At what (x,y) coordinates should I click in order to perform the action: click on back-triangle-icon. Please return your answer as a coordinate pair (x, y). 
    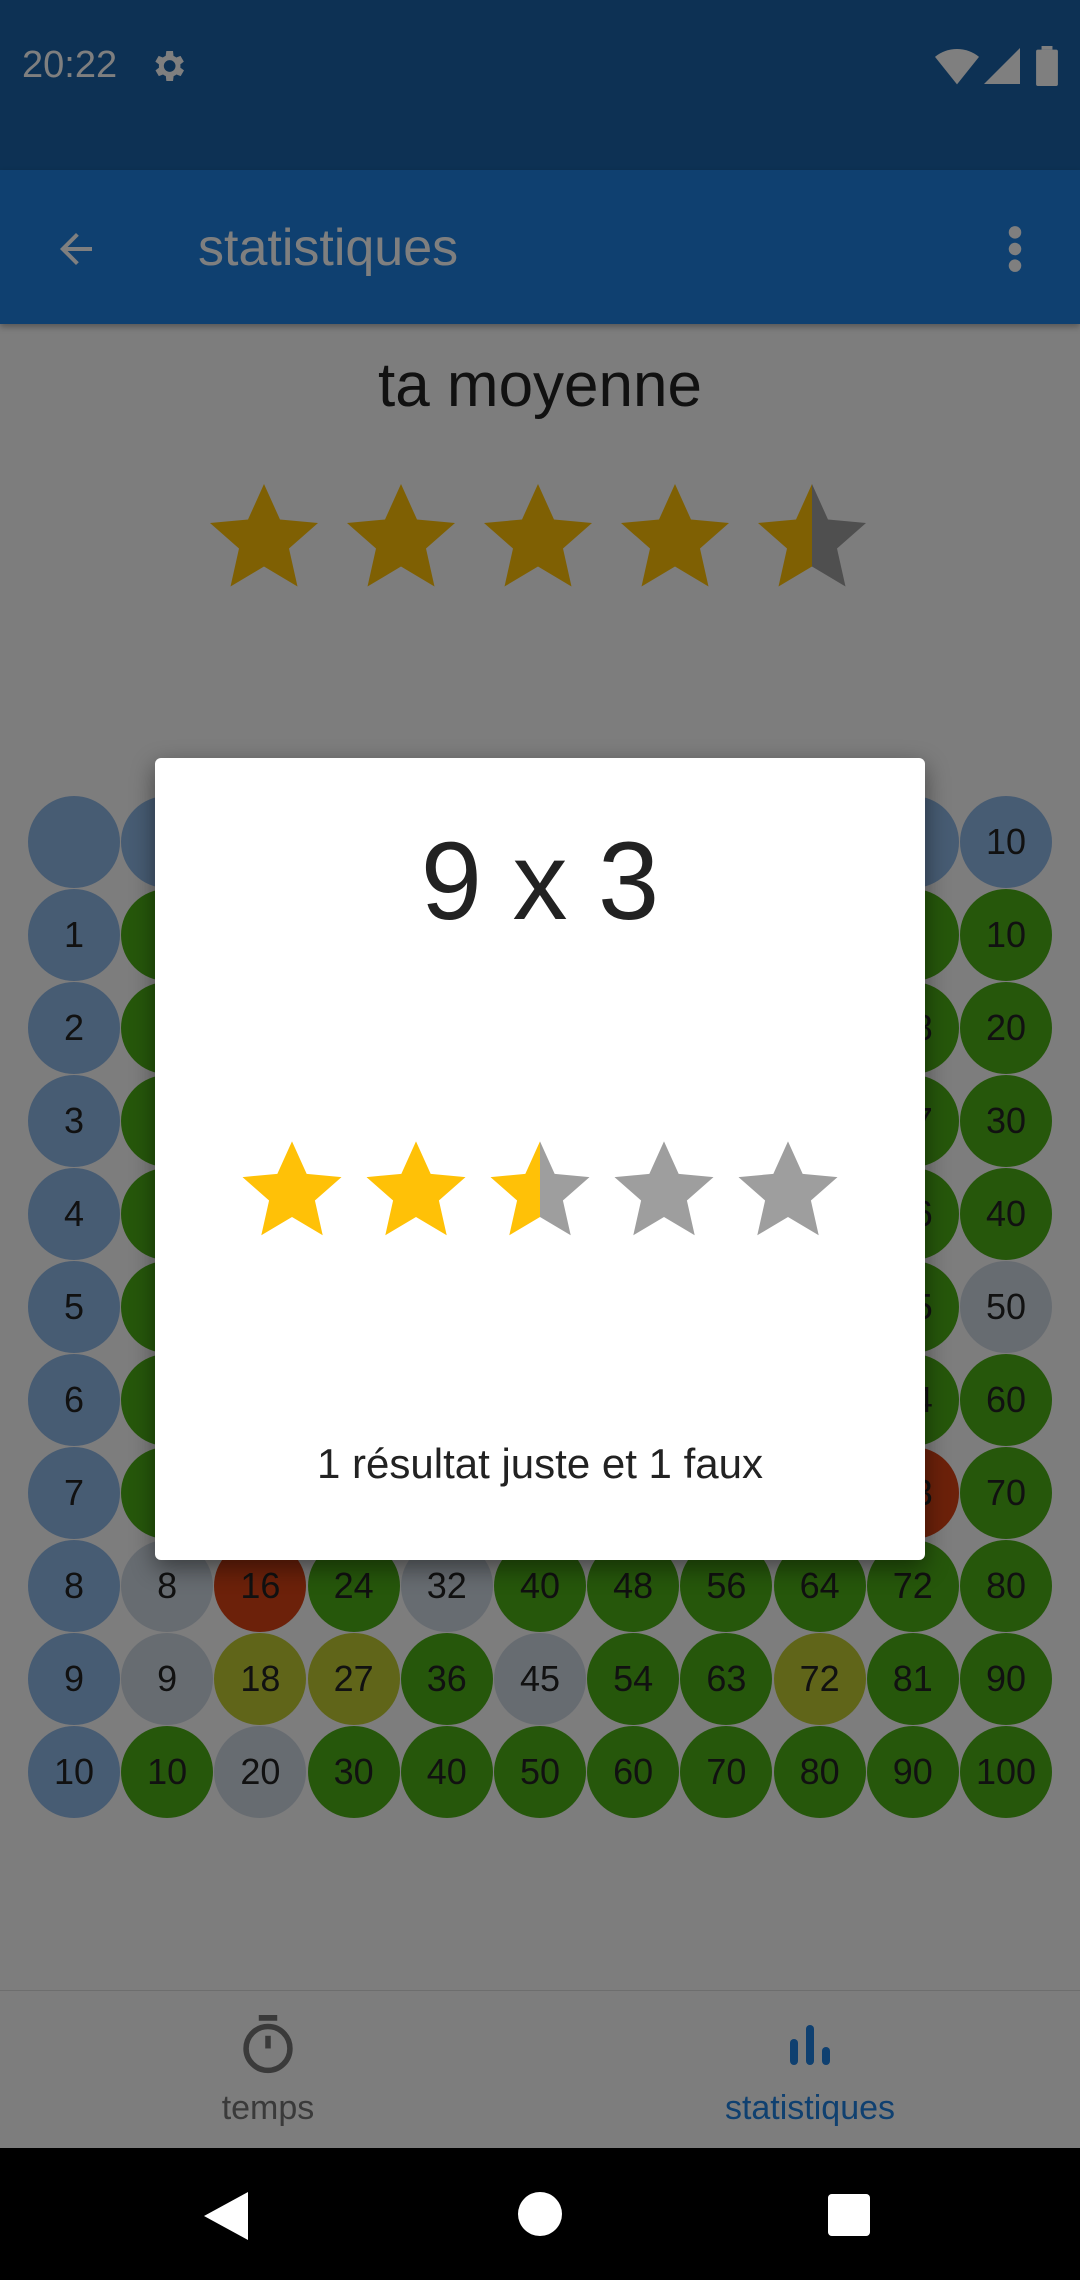
    Looking at the image, I should click on (226, 2216).